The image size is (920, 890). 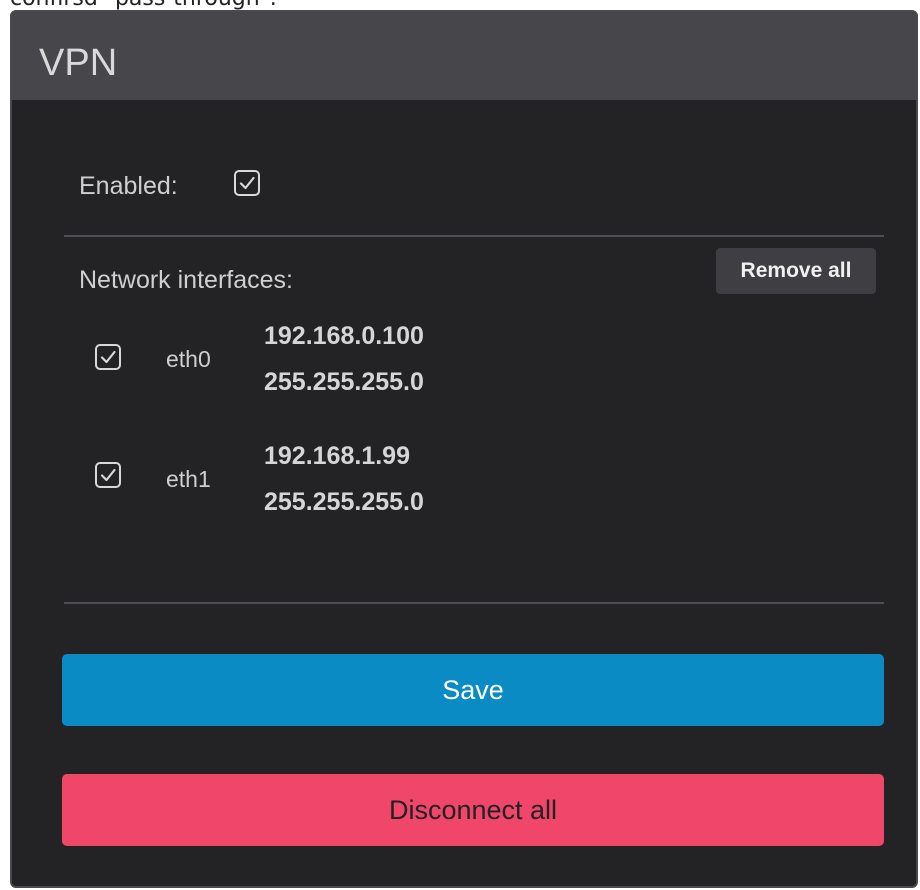 I want to click on interface-name: eth0, so click(x=188, y=359).